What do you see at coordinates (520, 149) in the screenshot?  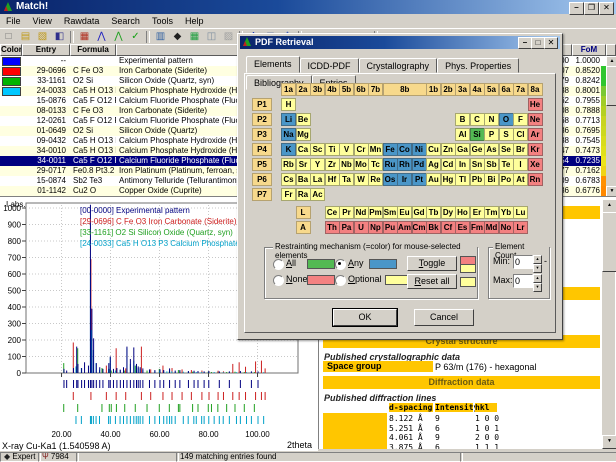 I see `element-Br: Br` at bounding box center [520, 149].